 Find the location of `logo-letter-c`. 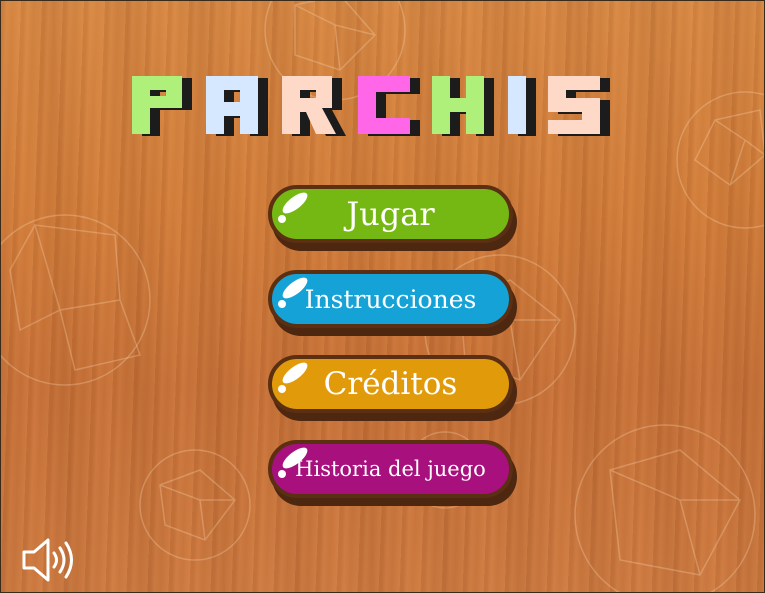

logo-letter-c is located at coordinates (389, 106).